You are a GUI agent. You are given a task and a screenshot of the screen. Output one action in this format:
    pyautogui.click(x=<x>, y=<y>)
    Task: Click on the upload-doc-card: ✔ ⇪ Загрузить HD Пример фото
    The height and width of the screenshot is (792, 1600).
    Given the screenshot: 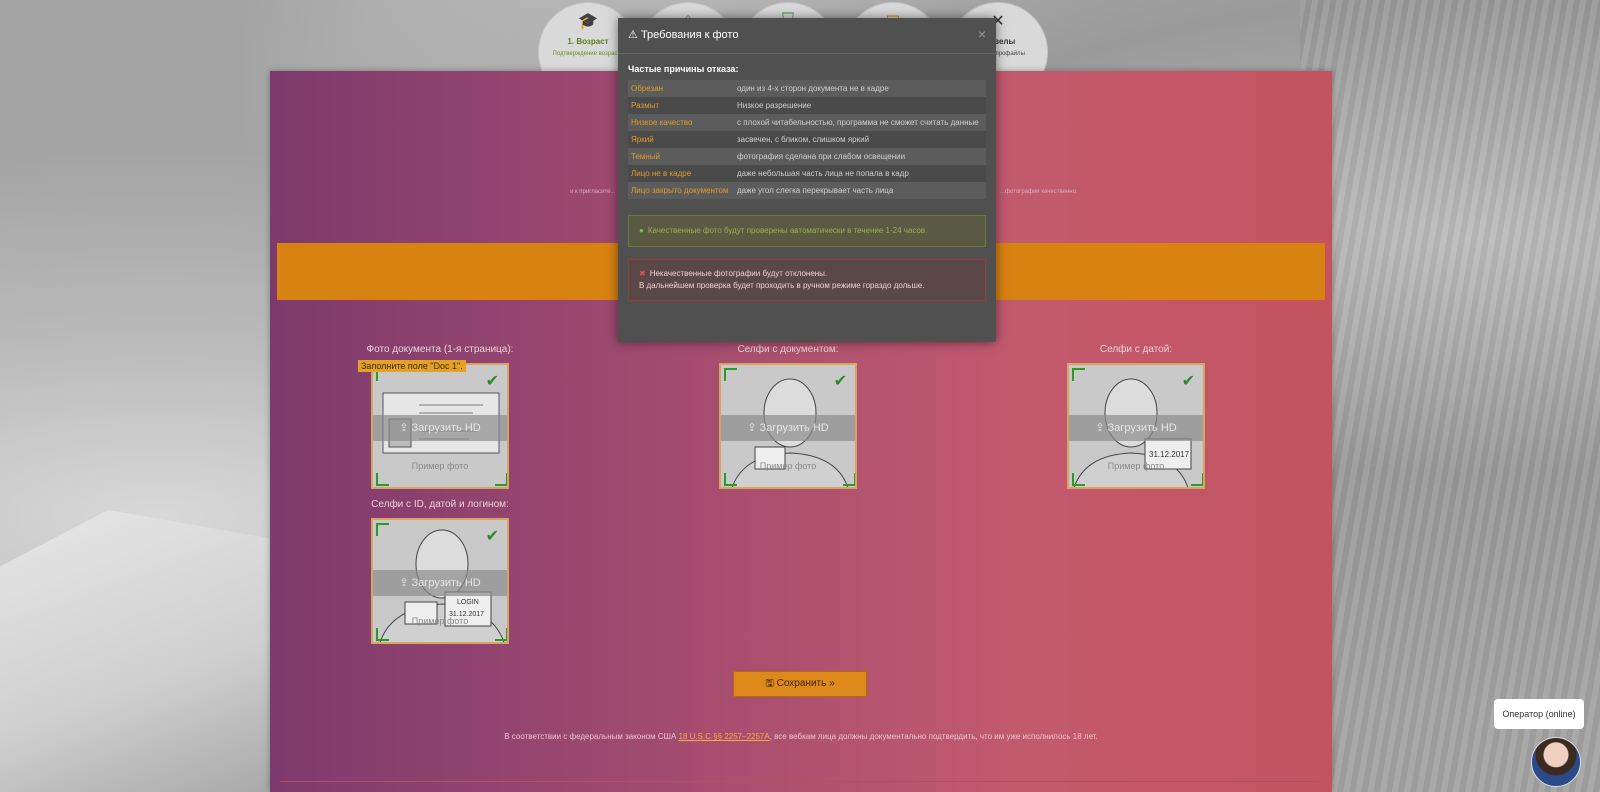 What is the action you would take?
    pyautogui.click(x=440, y=426)
    